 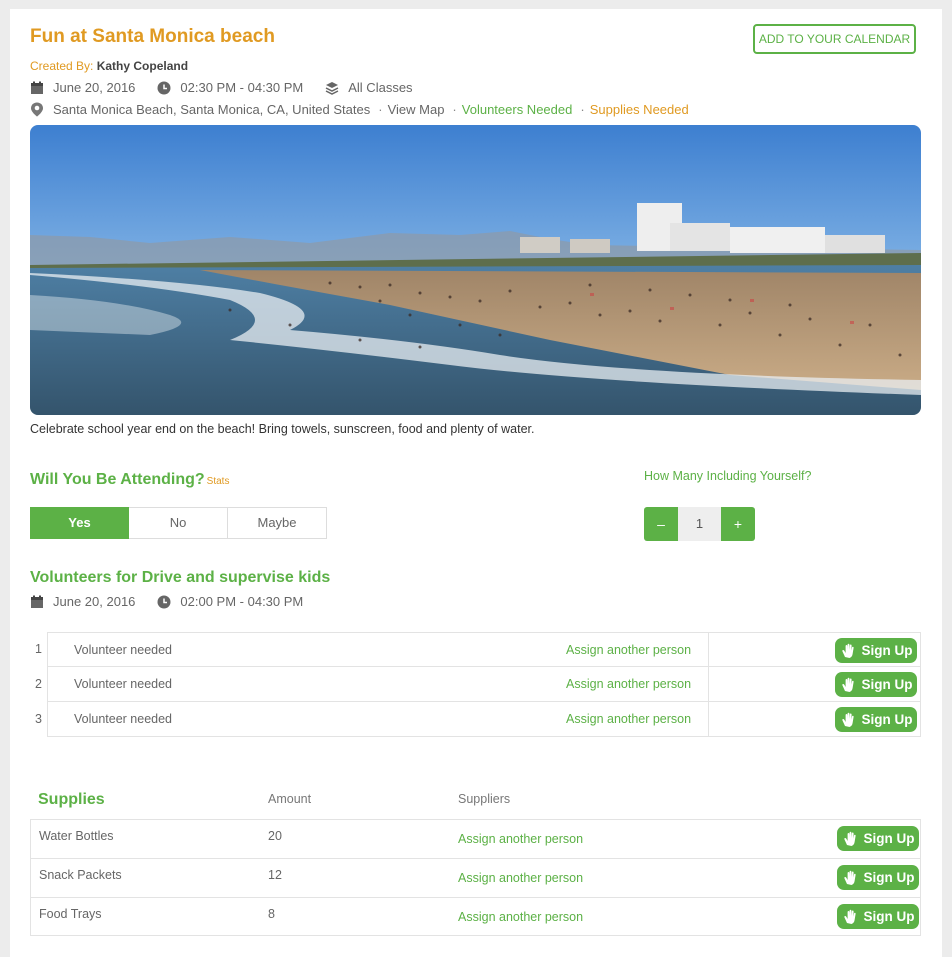 I want to click on amount-column-header: Amount, so click(x=290, y=799).